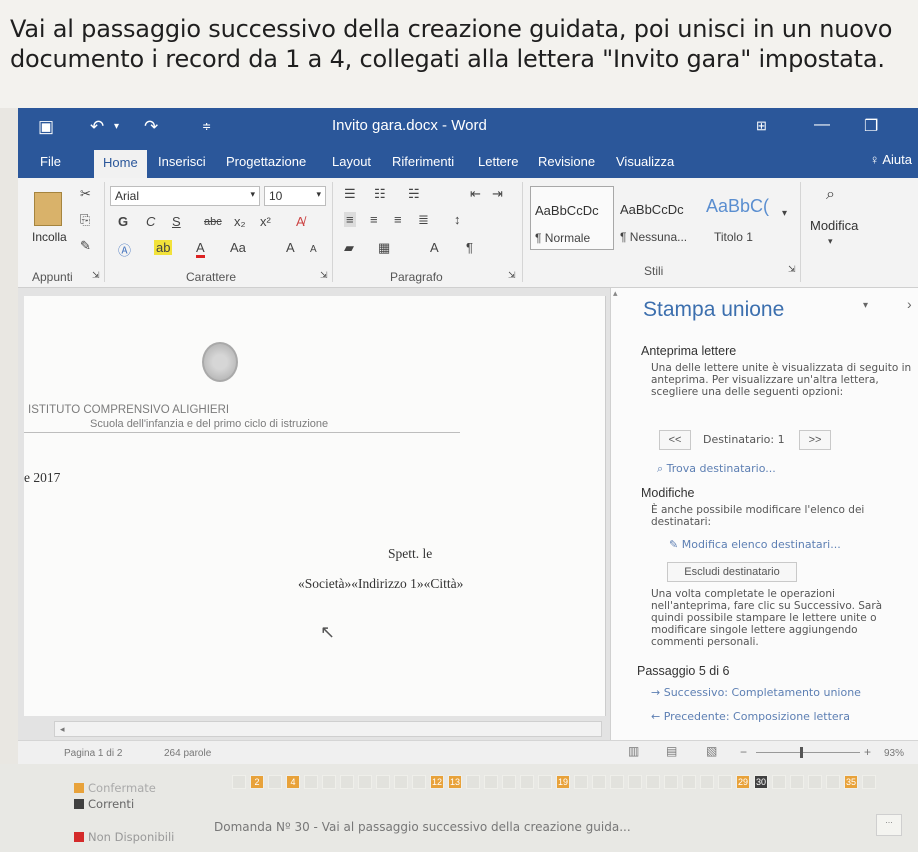 The image size is (918, 852). Describe the element at coordinates (50, 161) in the screenshot. I see `tab-file: File` at that location.